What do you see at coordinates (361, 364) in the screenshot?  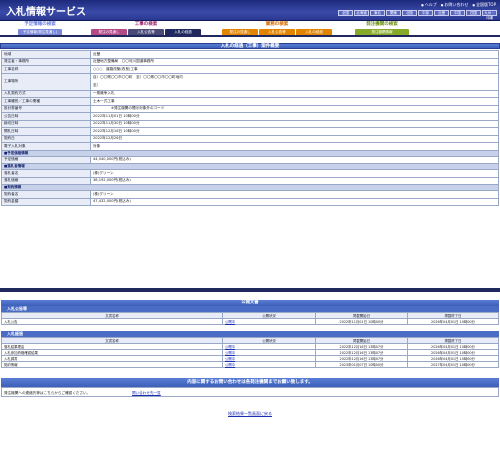 I see `doc-start: 2023年01月07日 10時00分` at bounding box center [361, 364].